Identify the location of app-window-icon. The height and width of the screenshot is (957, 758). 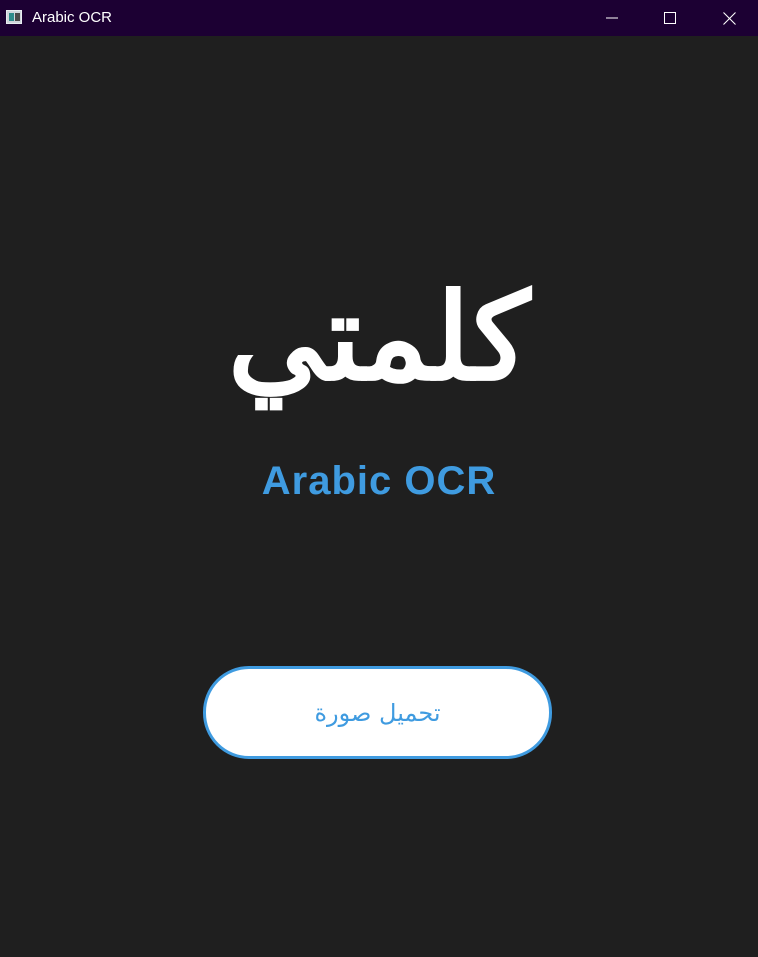
(14, 17).